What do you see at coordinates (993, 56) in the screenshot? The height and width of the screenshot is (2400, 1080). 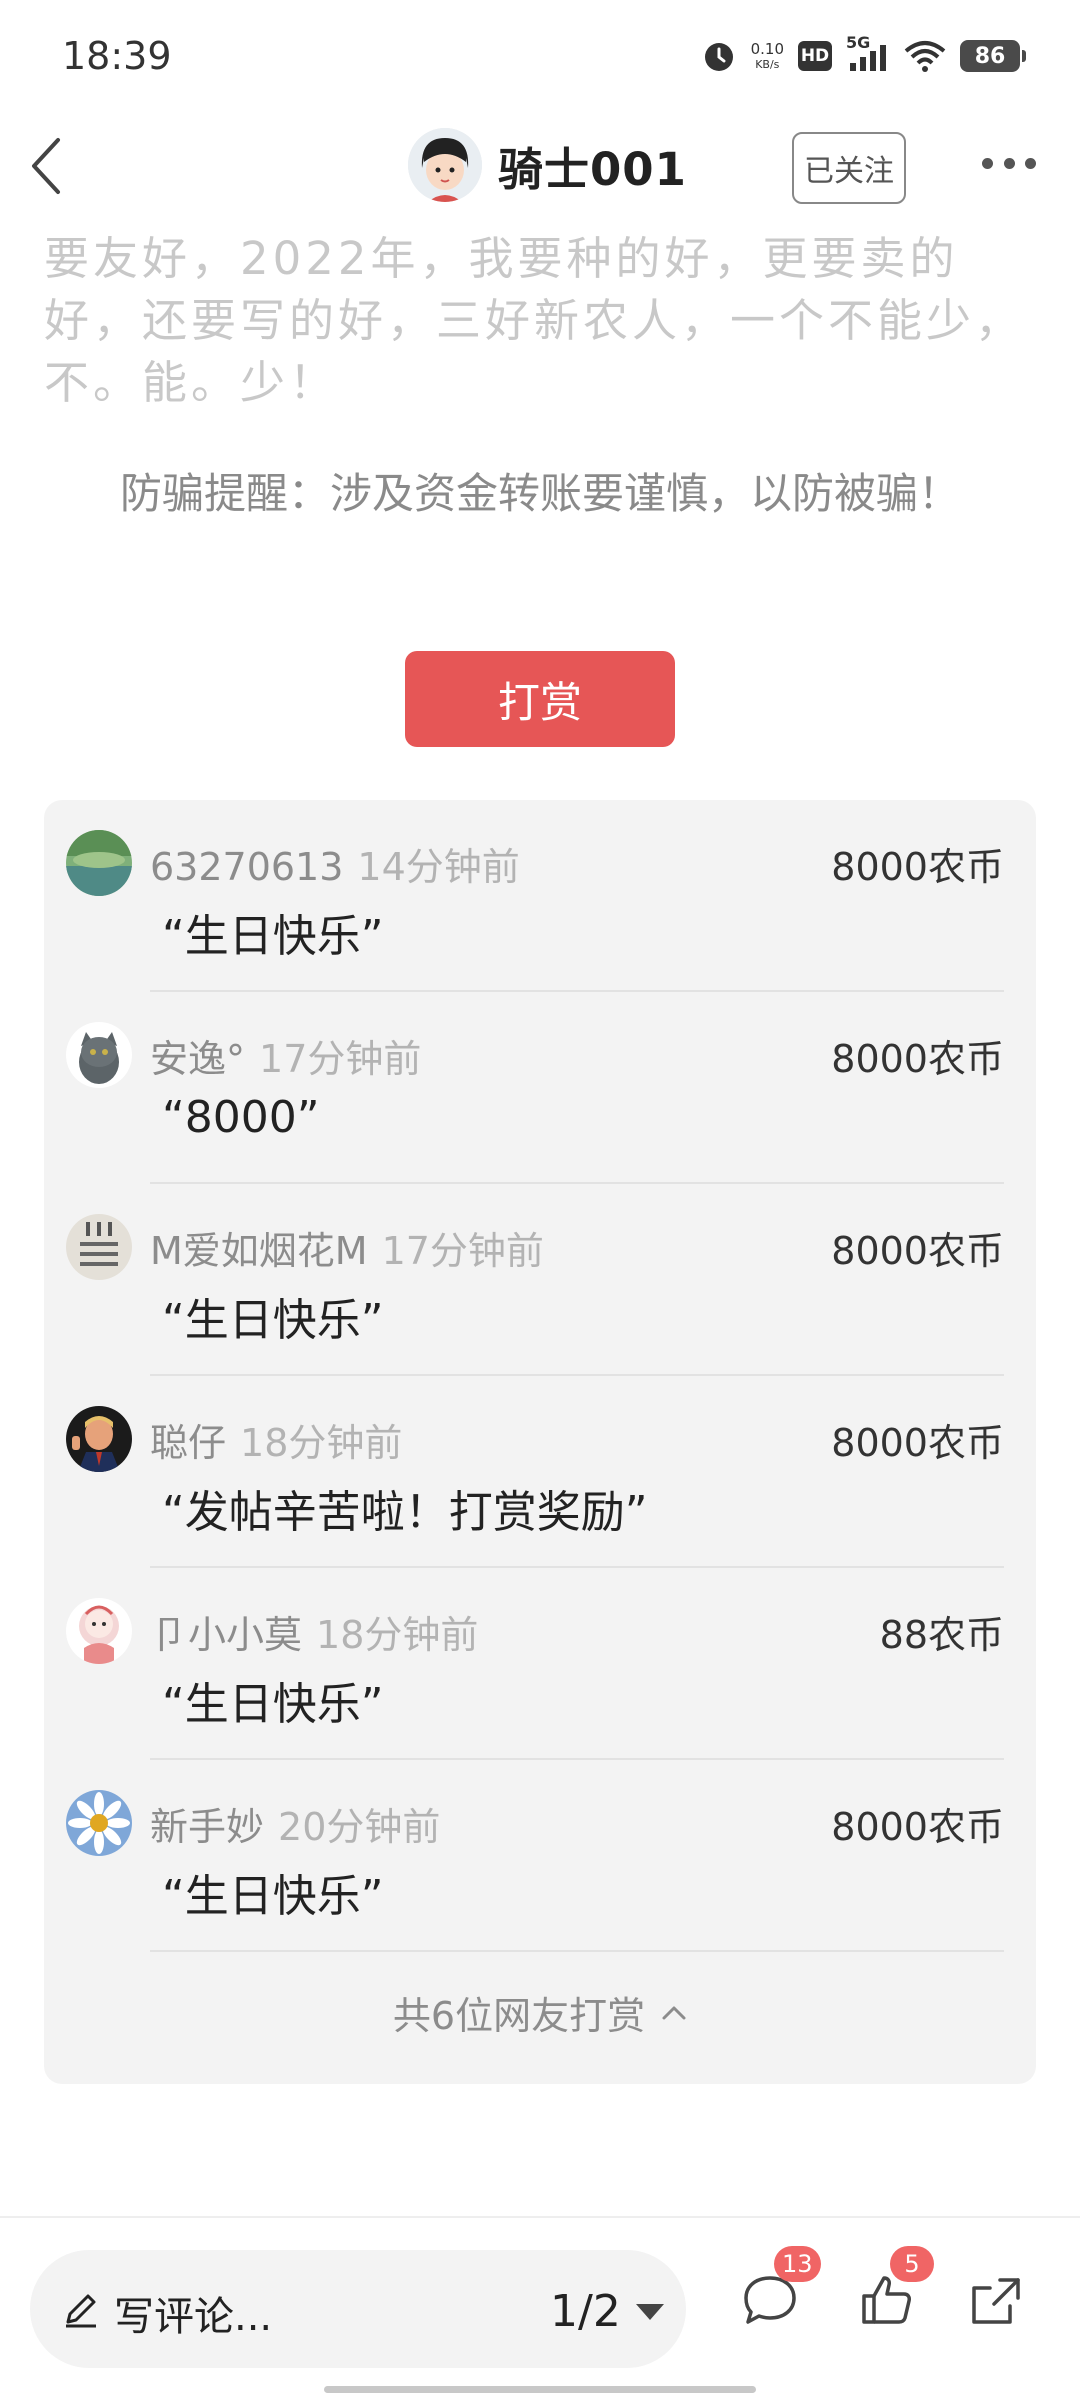 I see `battery-icon: 86` at bounding box center [993, 56].